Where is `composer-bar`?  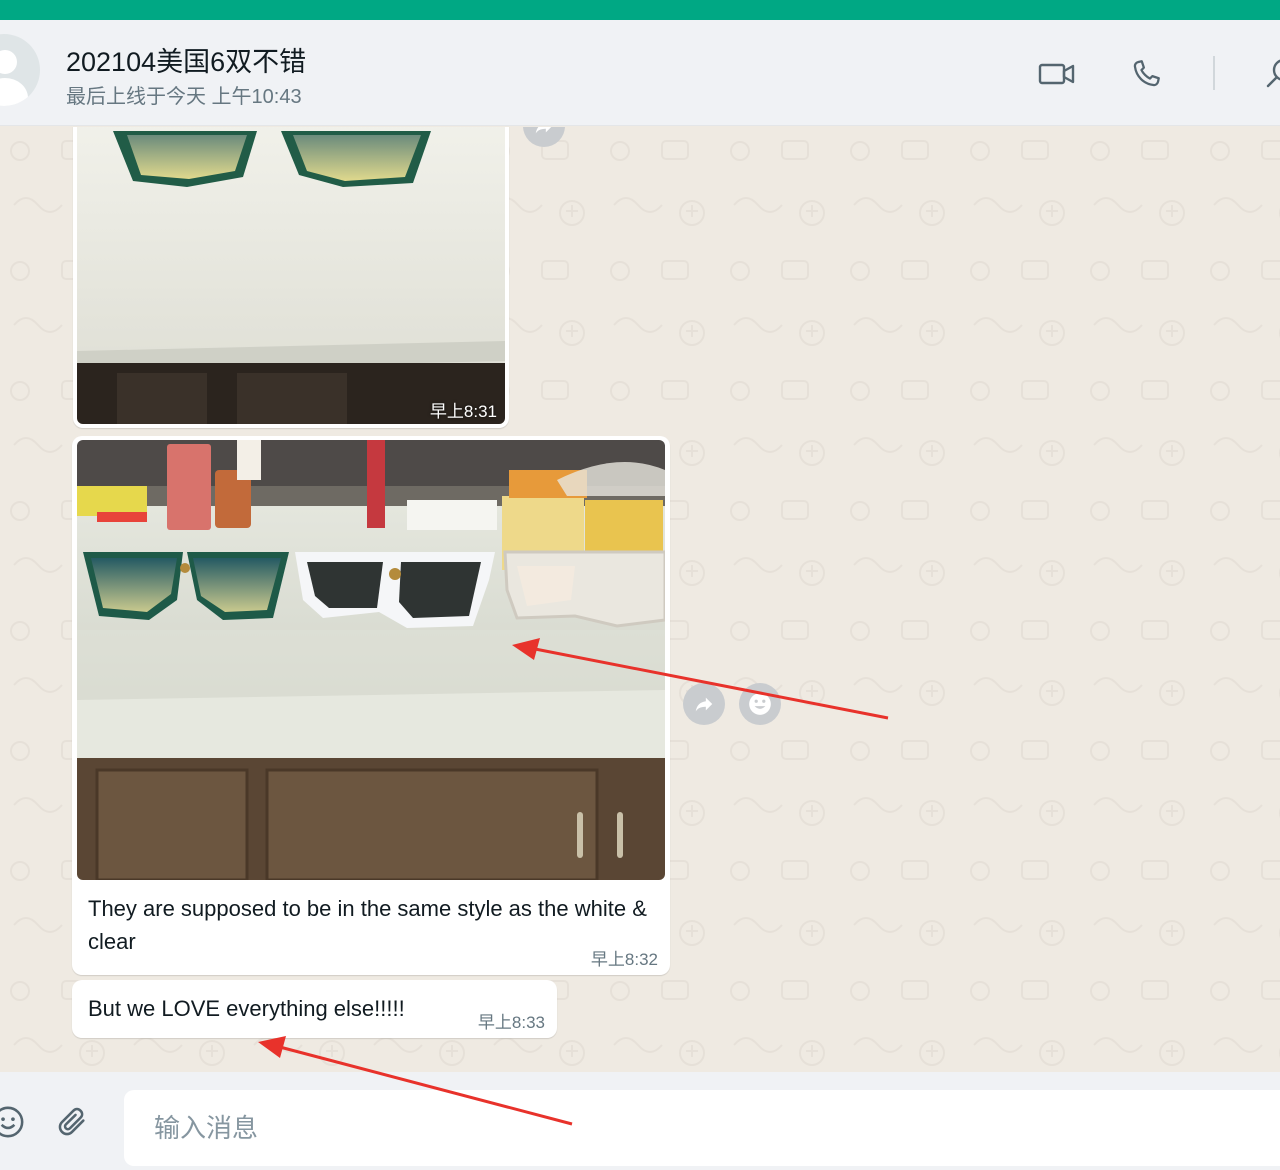 composer-bar is located at coordinates (640, 1121).